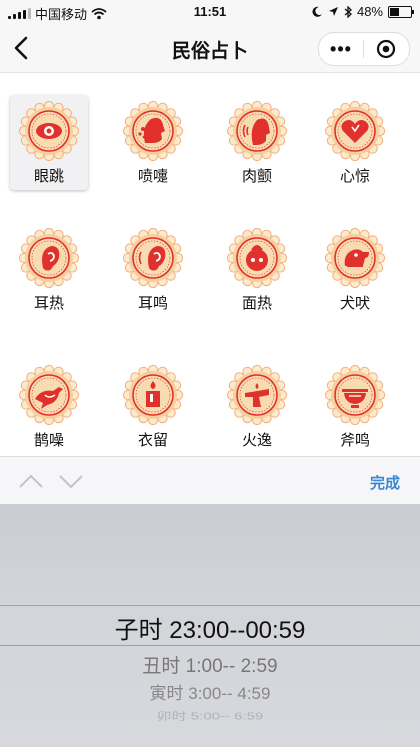  What do you see at coordinates (153, 395) in the screenshot?
I see `candle-icon` at bounding box center [153, 395].